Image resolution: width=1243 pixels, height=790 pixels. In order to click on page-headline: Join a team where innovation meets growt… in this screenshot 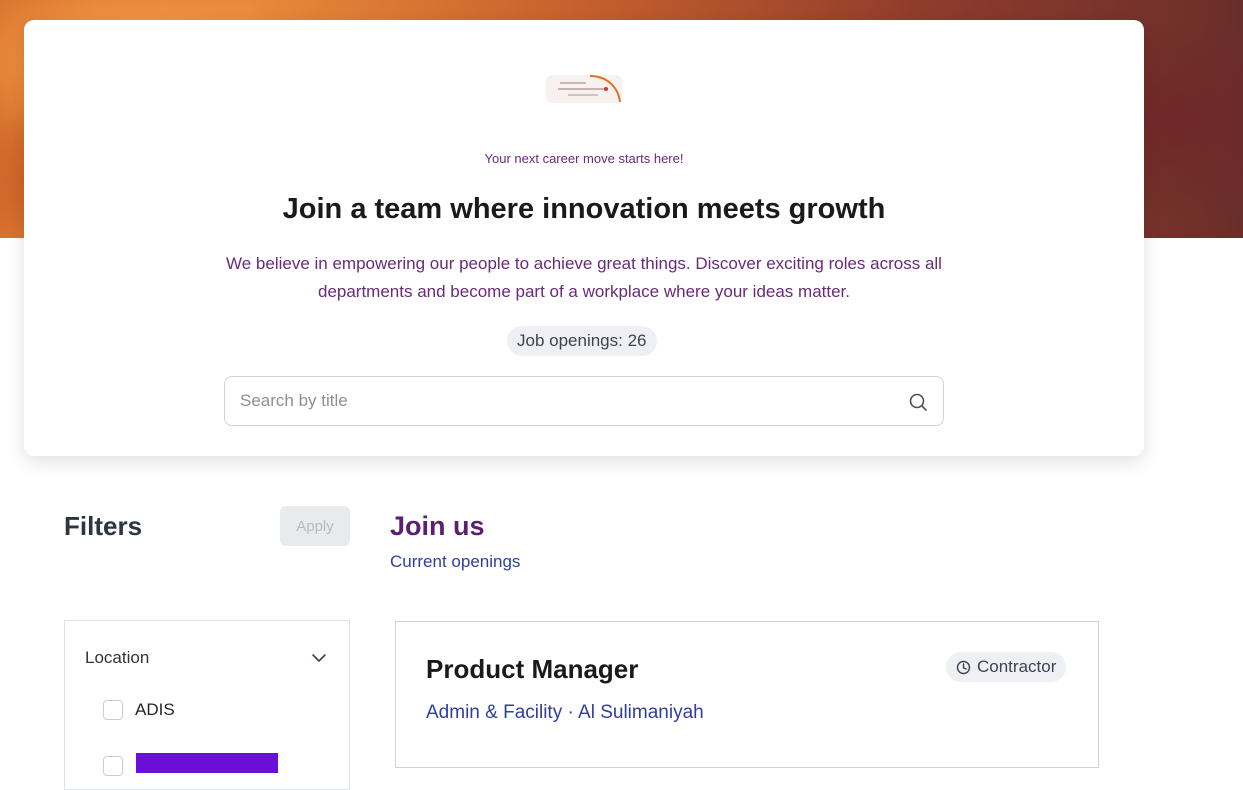, I will do `click(584, 209)`.